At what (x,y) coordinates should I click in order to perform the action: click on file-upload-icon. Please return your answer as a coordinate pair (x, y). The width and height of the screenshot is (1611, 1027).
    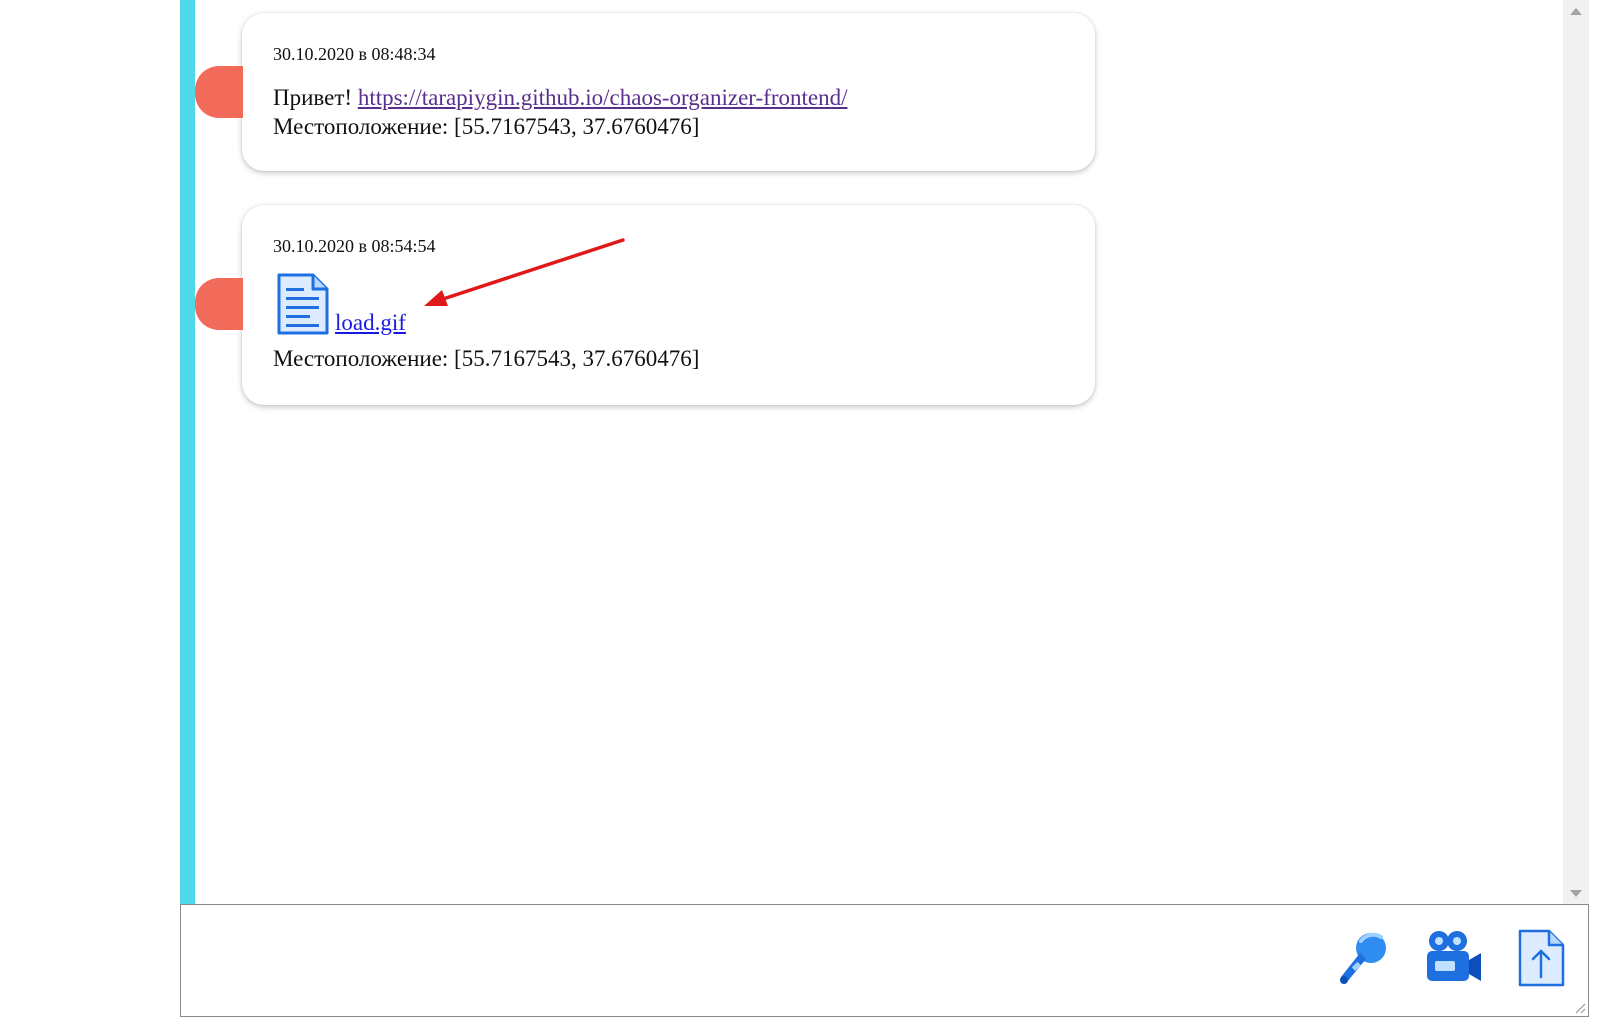
    Looking at the image, I should click on (1541, 958).